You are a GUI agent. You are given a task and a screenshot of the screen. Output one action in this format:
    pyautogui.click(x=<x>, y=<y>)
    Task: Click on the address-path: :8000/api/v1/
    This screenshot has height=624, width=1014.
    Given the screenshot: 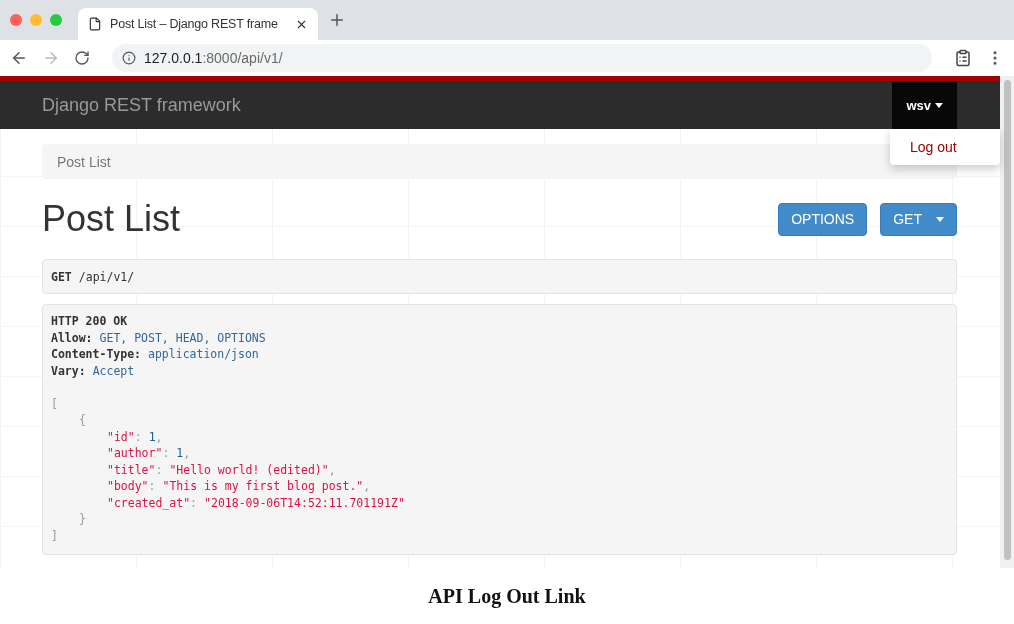 What is the action you would take?
    pyautogui.click(x=242, y=58)
    